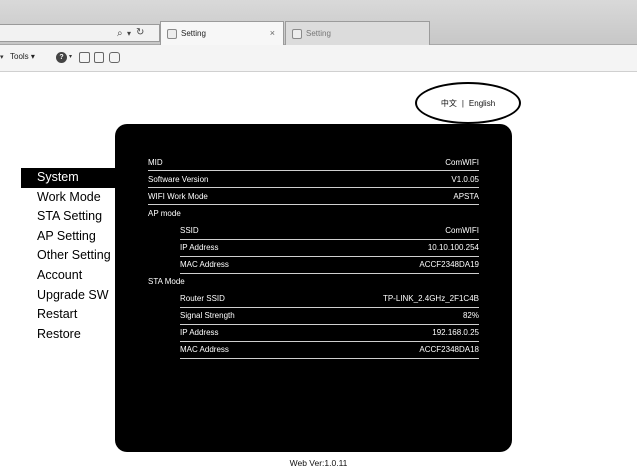  Describe the element at coordinates (318, 58) in the screenshot. I see `browser-command-bar: ▾ Tools ▾ ? ▾` at that location.